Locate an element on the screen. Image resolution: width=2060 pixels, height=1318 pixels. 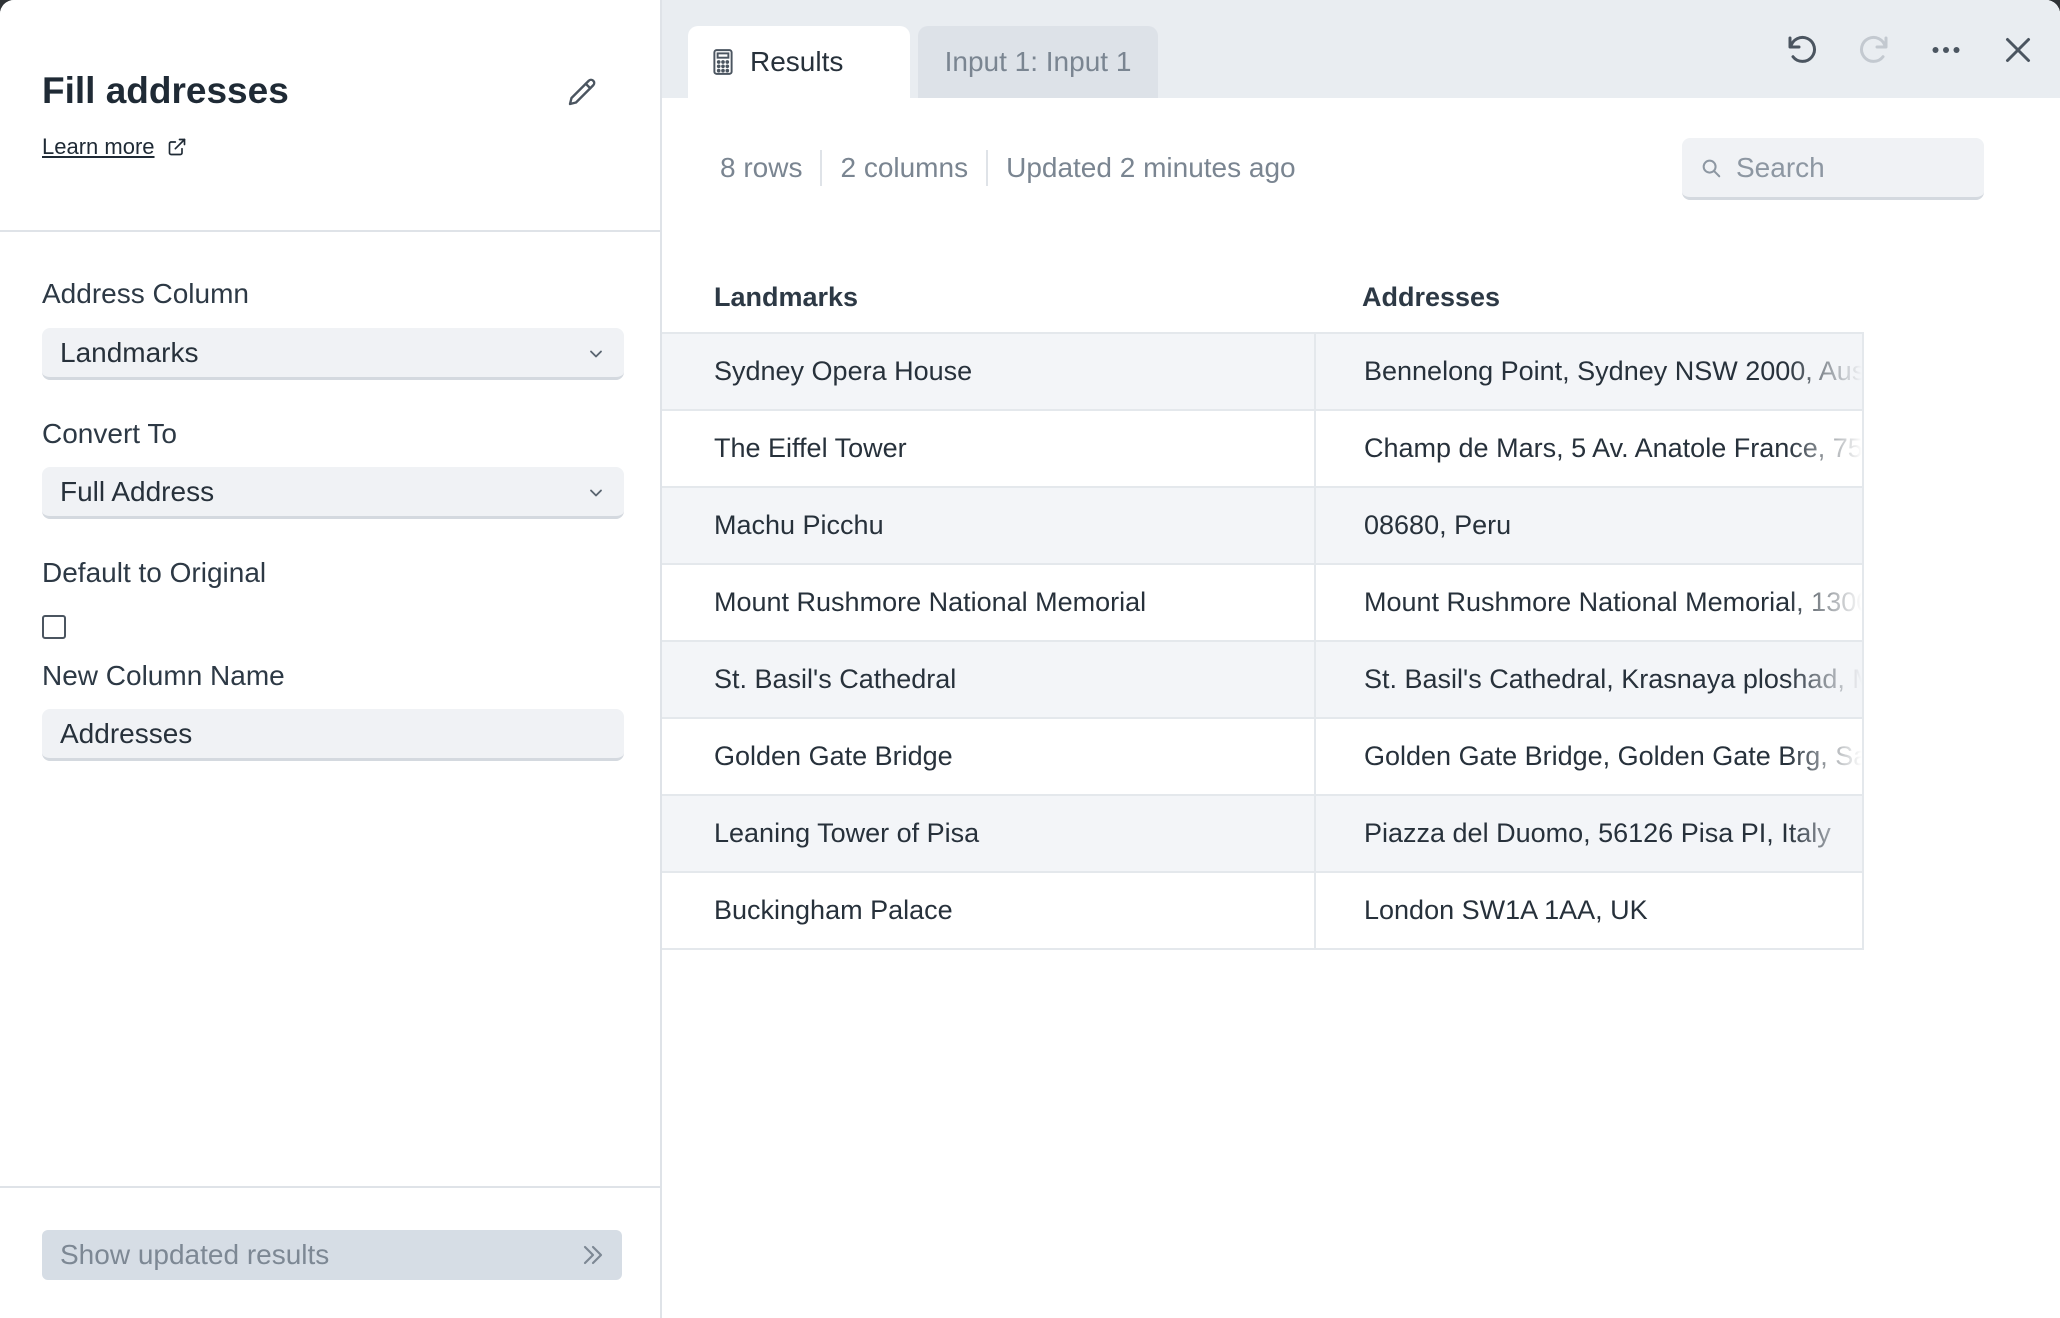
external-link-icon is located at coordinates (176, 147).